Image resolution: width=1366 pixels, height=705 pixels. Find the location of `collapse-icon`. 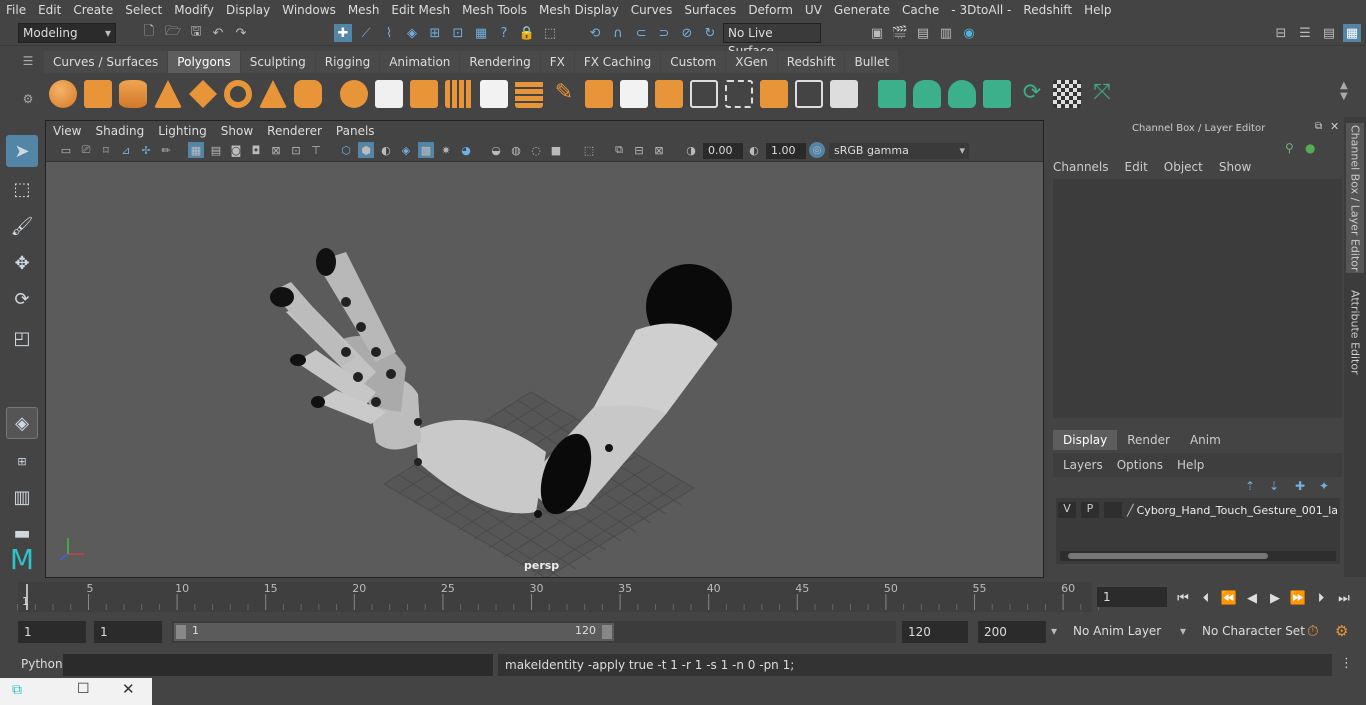

collapse-icon is located at coordinates (809, 94).